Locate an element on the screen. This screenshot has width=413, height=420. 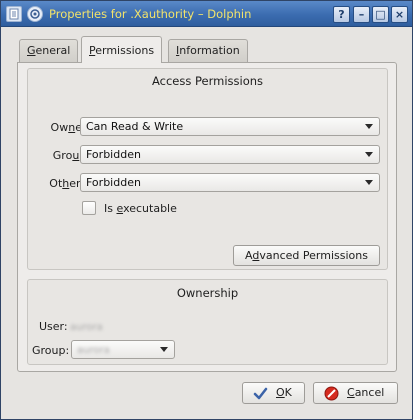
keep-on-top-icon is located at coordinates (35, 14).